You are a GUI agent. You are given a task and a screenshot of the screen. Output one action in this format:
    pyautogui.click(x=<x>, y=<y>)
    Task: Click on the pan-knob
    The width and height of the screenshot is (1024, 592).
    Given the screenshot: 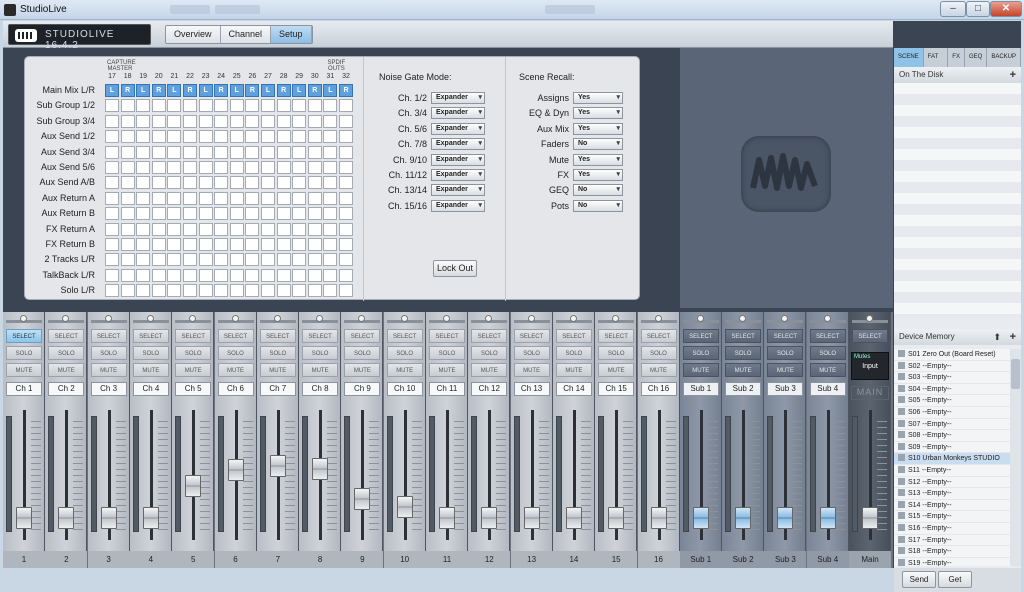 What is the action you would take?
    pyautogui.click(x=869, y=318)
    